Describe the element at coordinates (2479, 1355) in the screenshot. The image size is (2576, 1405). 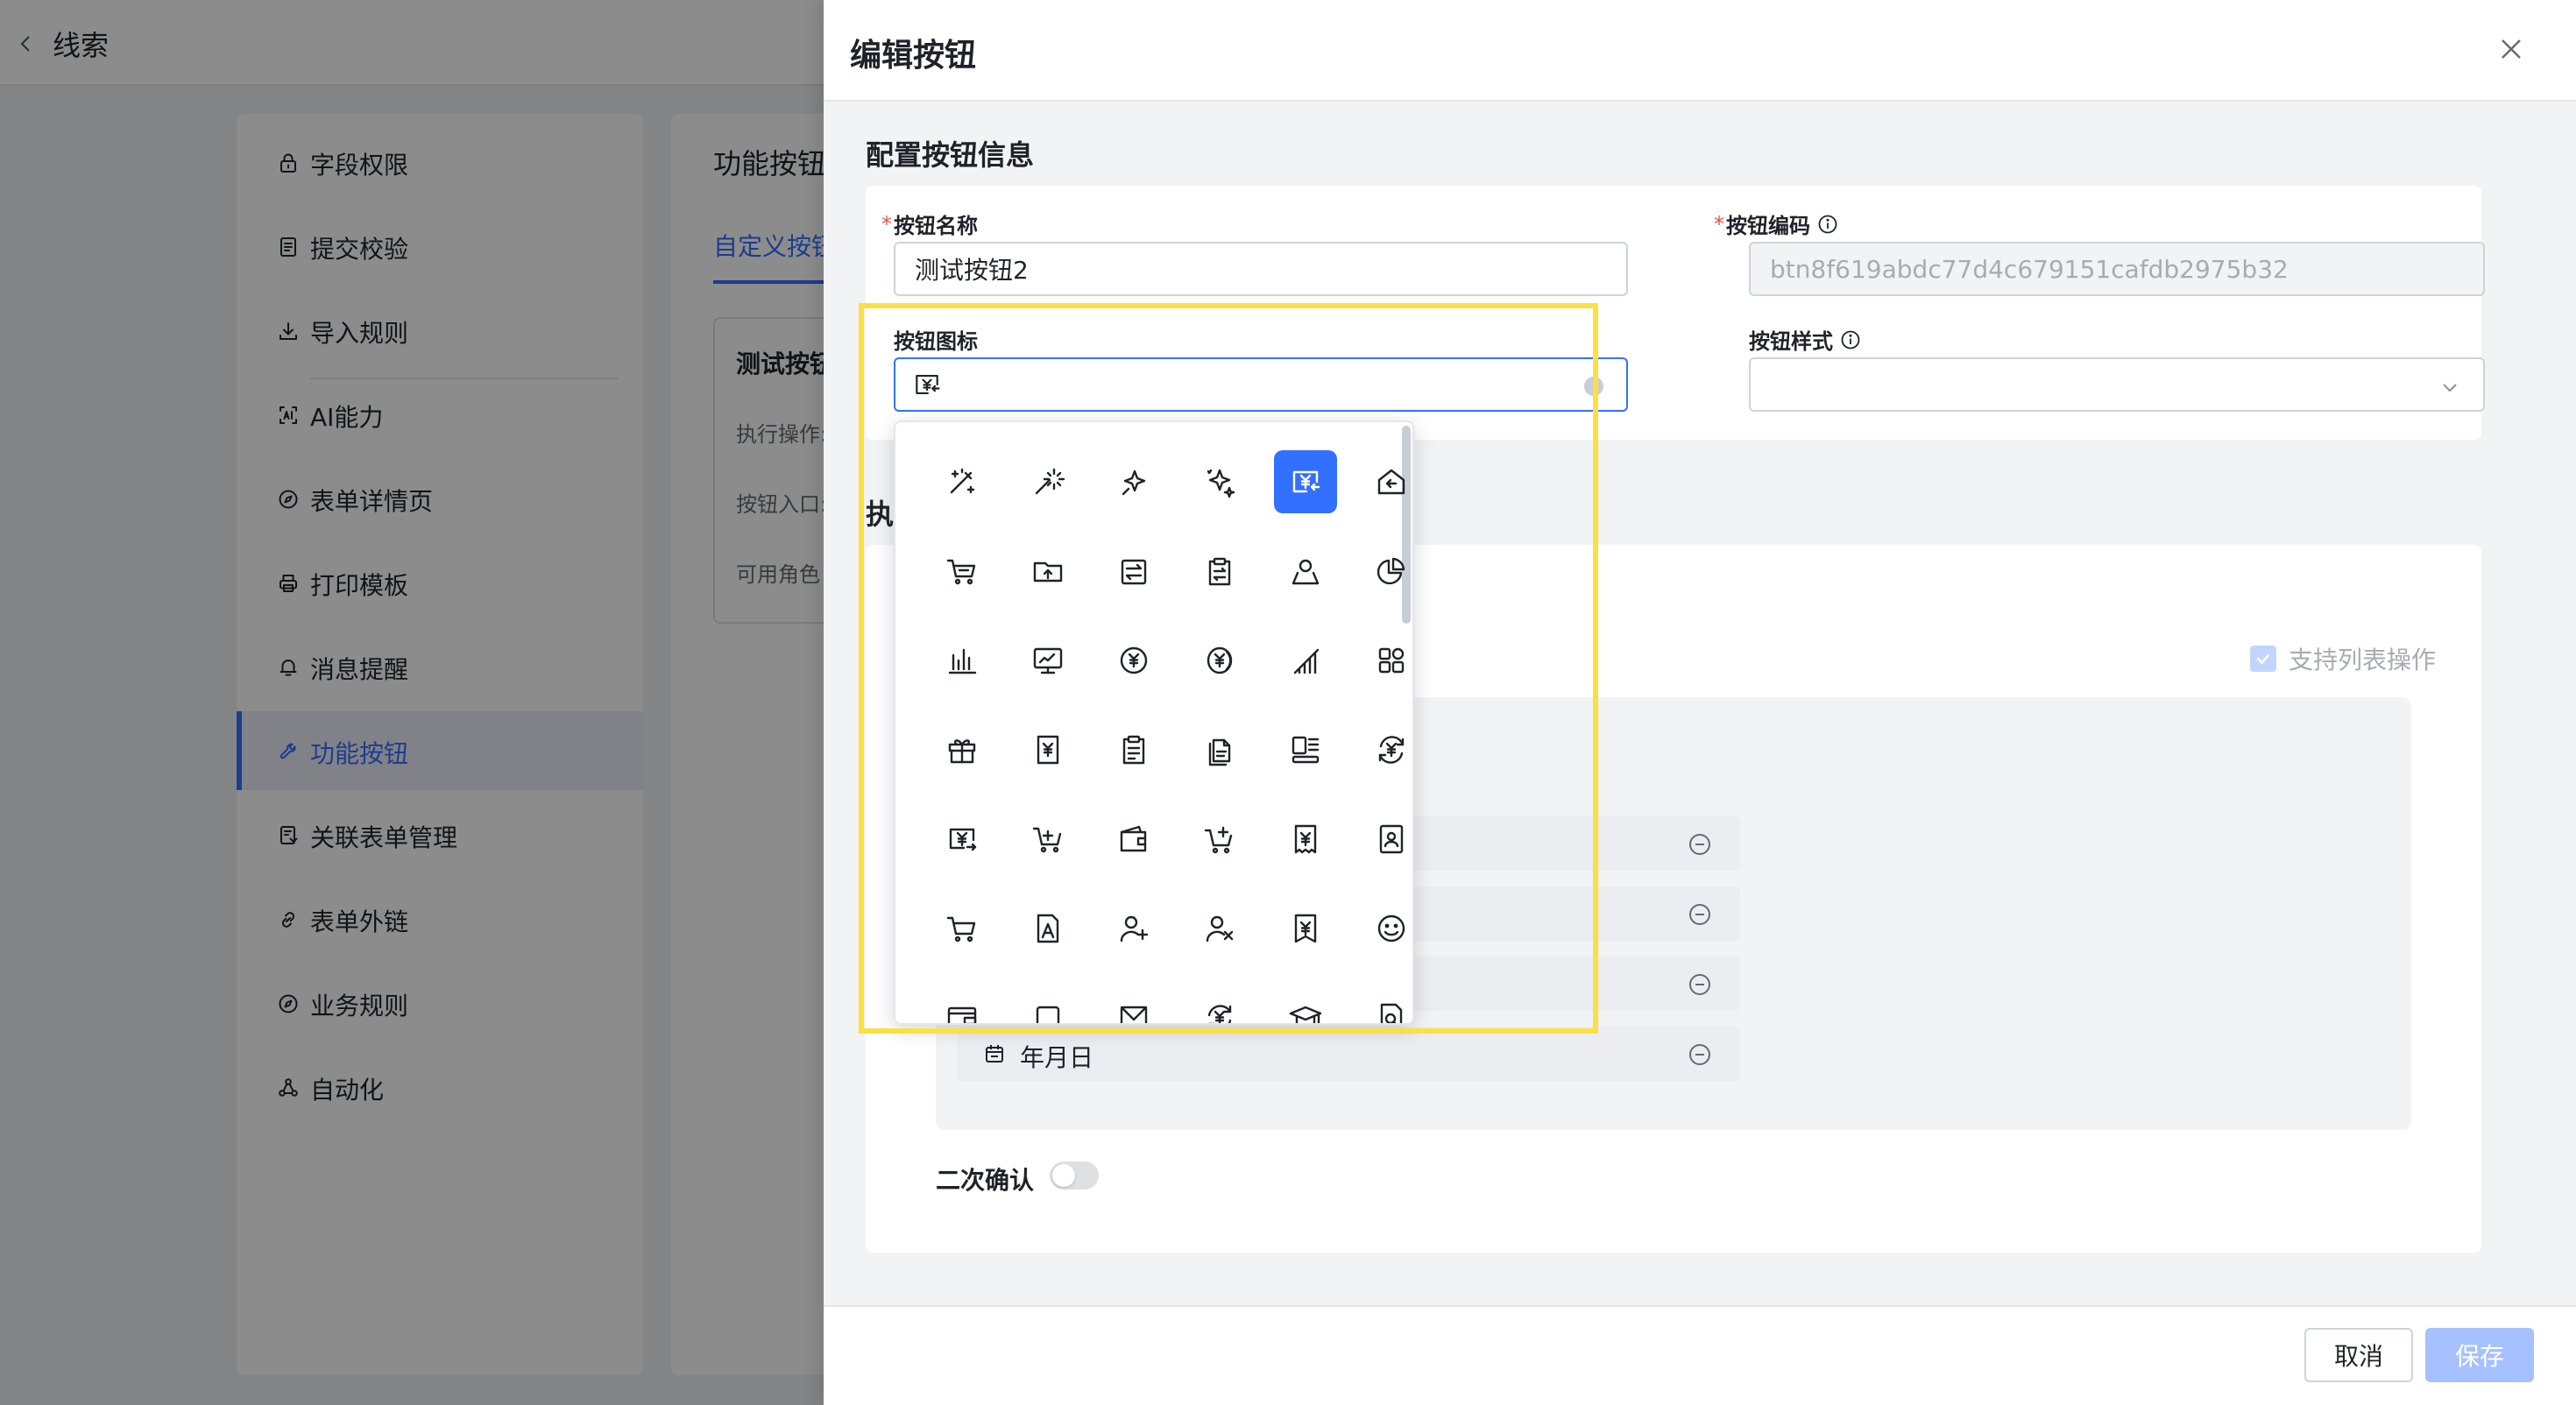
I see `save-button: 保存` at that location.